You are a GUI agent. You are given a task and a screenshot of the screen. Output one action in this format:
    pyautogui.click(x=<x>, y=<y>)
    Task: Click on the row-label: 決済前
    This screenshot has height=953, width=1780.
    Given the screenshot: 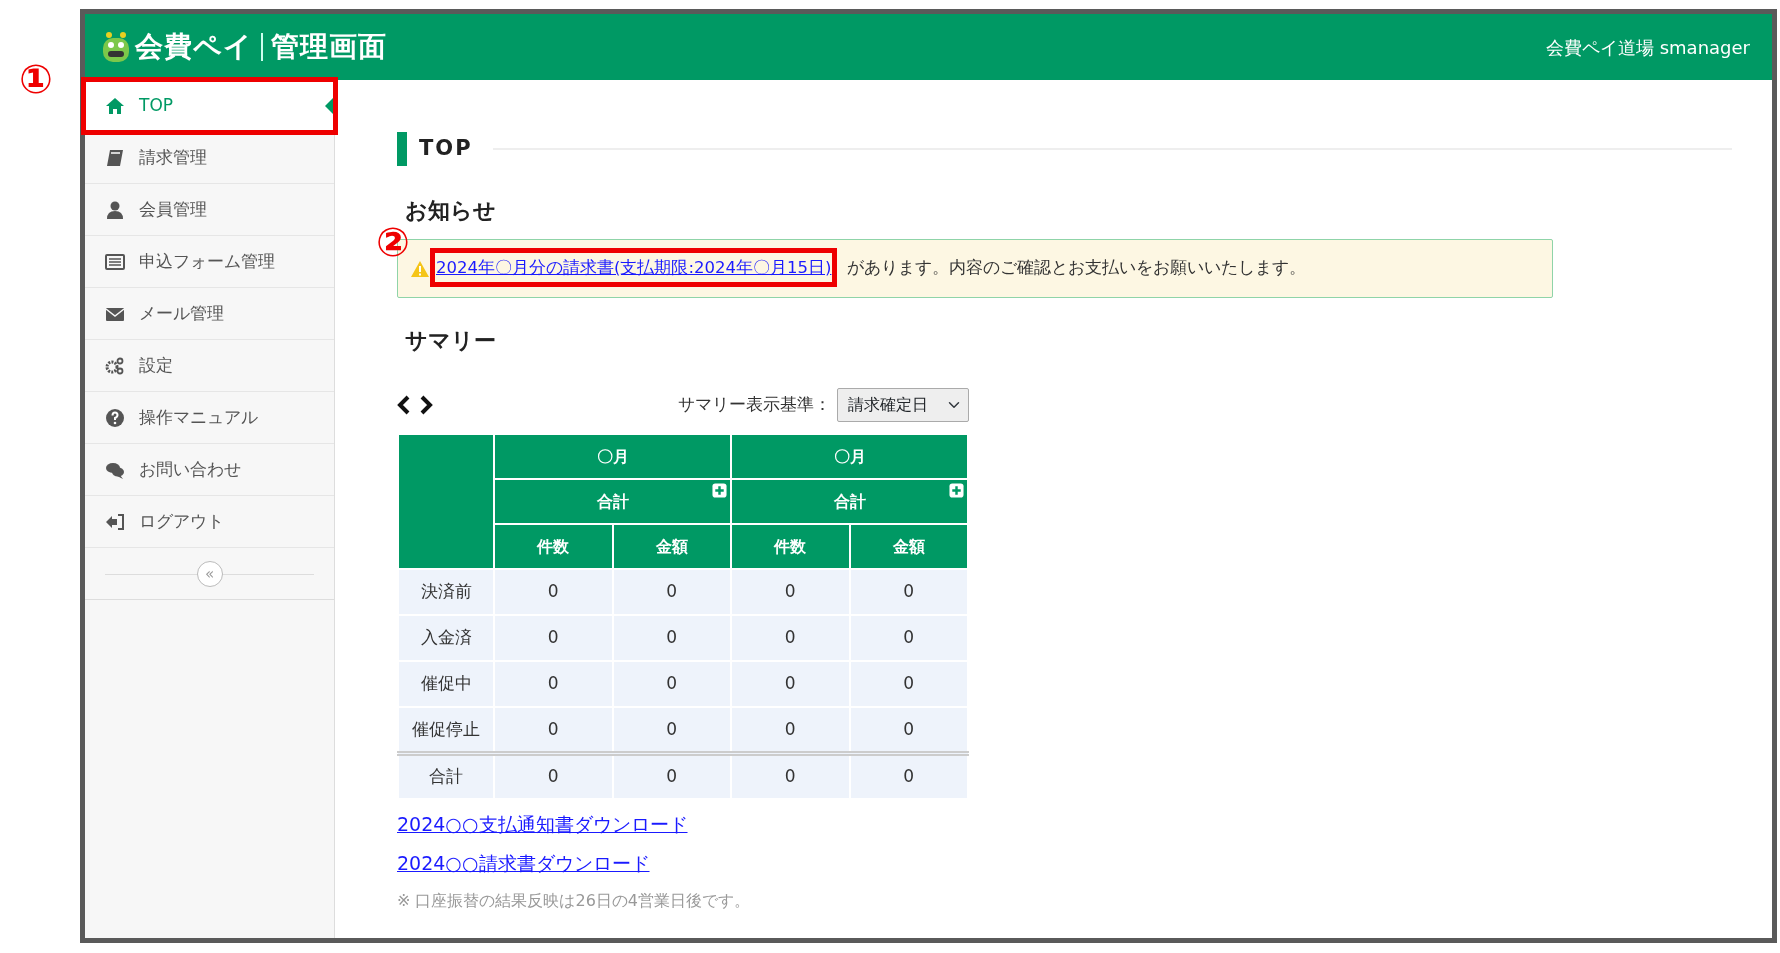 What is the action you would take?
    pyautogui.click(x=446, y=592)
    